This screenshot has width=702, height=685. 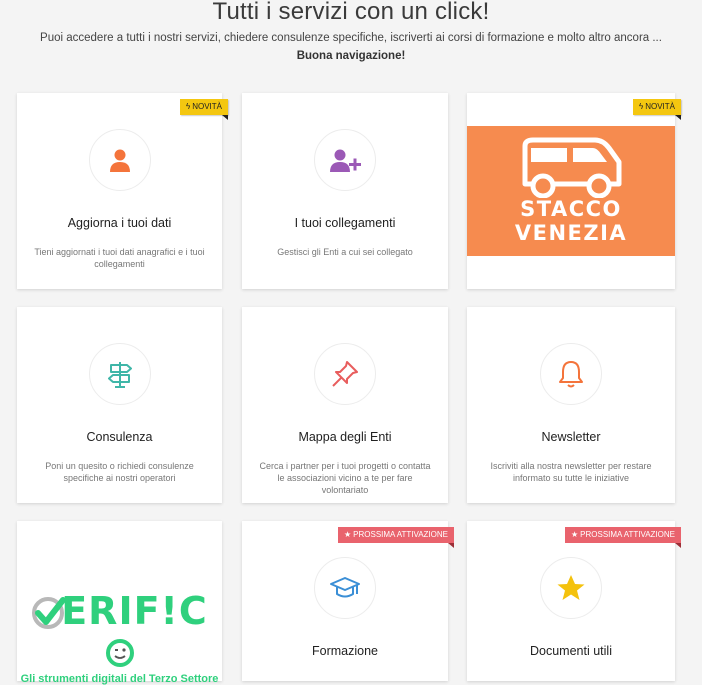 I want to click on wink-icon, so click(x=119, y=653).